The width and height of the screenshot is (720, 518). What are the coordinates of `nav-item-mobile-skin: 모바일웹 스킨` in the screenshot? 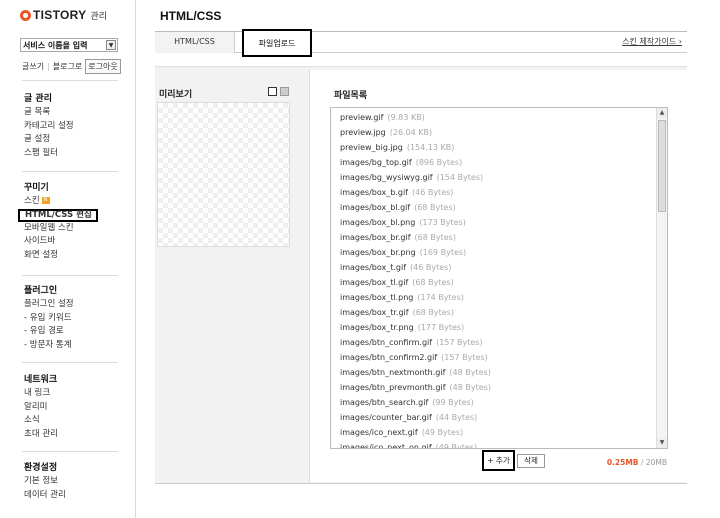 It's located at (61, 229).